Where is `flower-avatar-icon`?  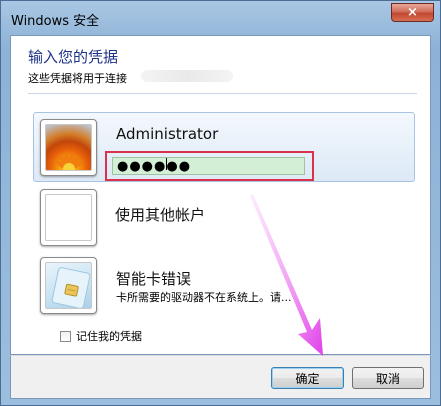 flower-avatar-icon is located at coordinates (68, 147).